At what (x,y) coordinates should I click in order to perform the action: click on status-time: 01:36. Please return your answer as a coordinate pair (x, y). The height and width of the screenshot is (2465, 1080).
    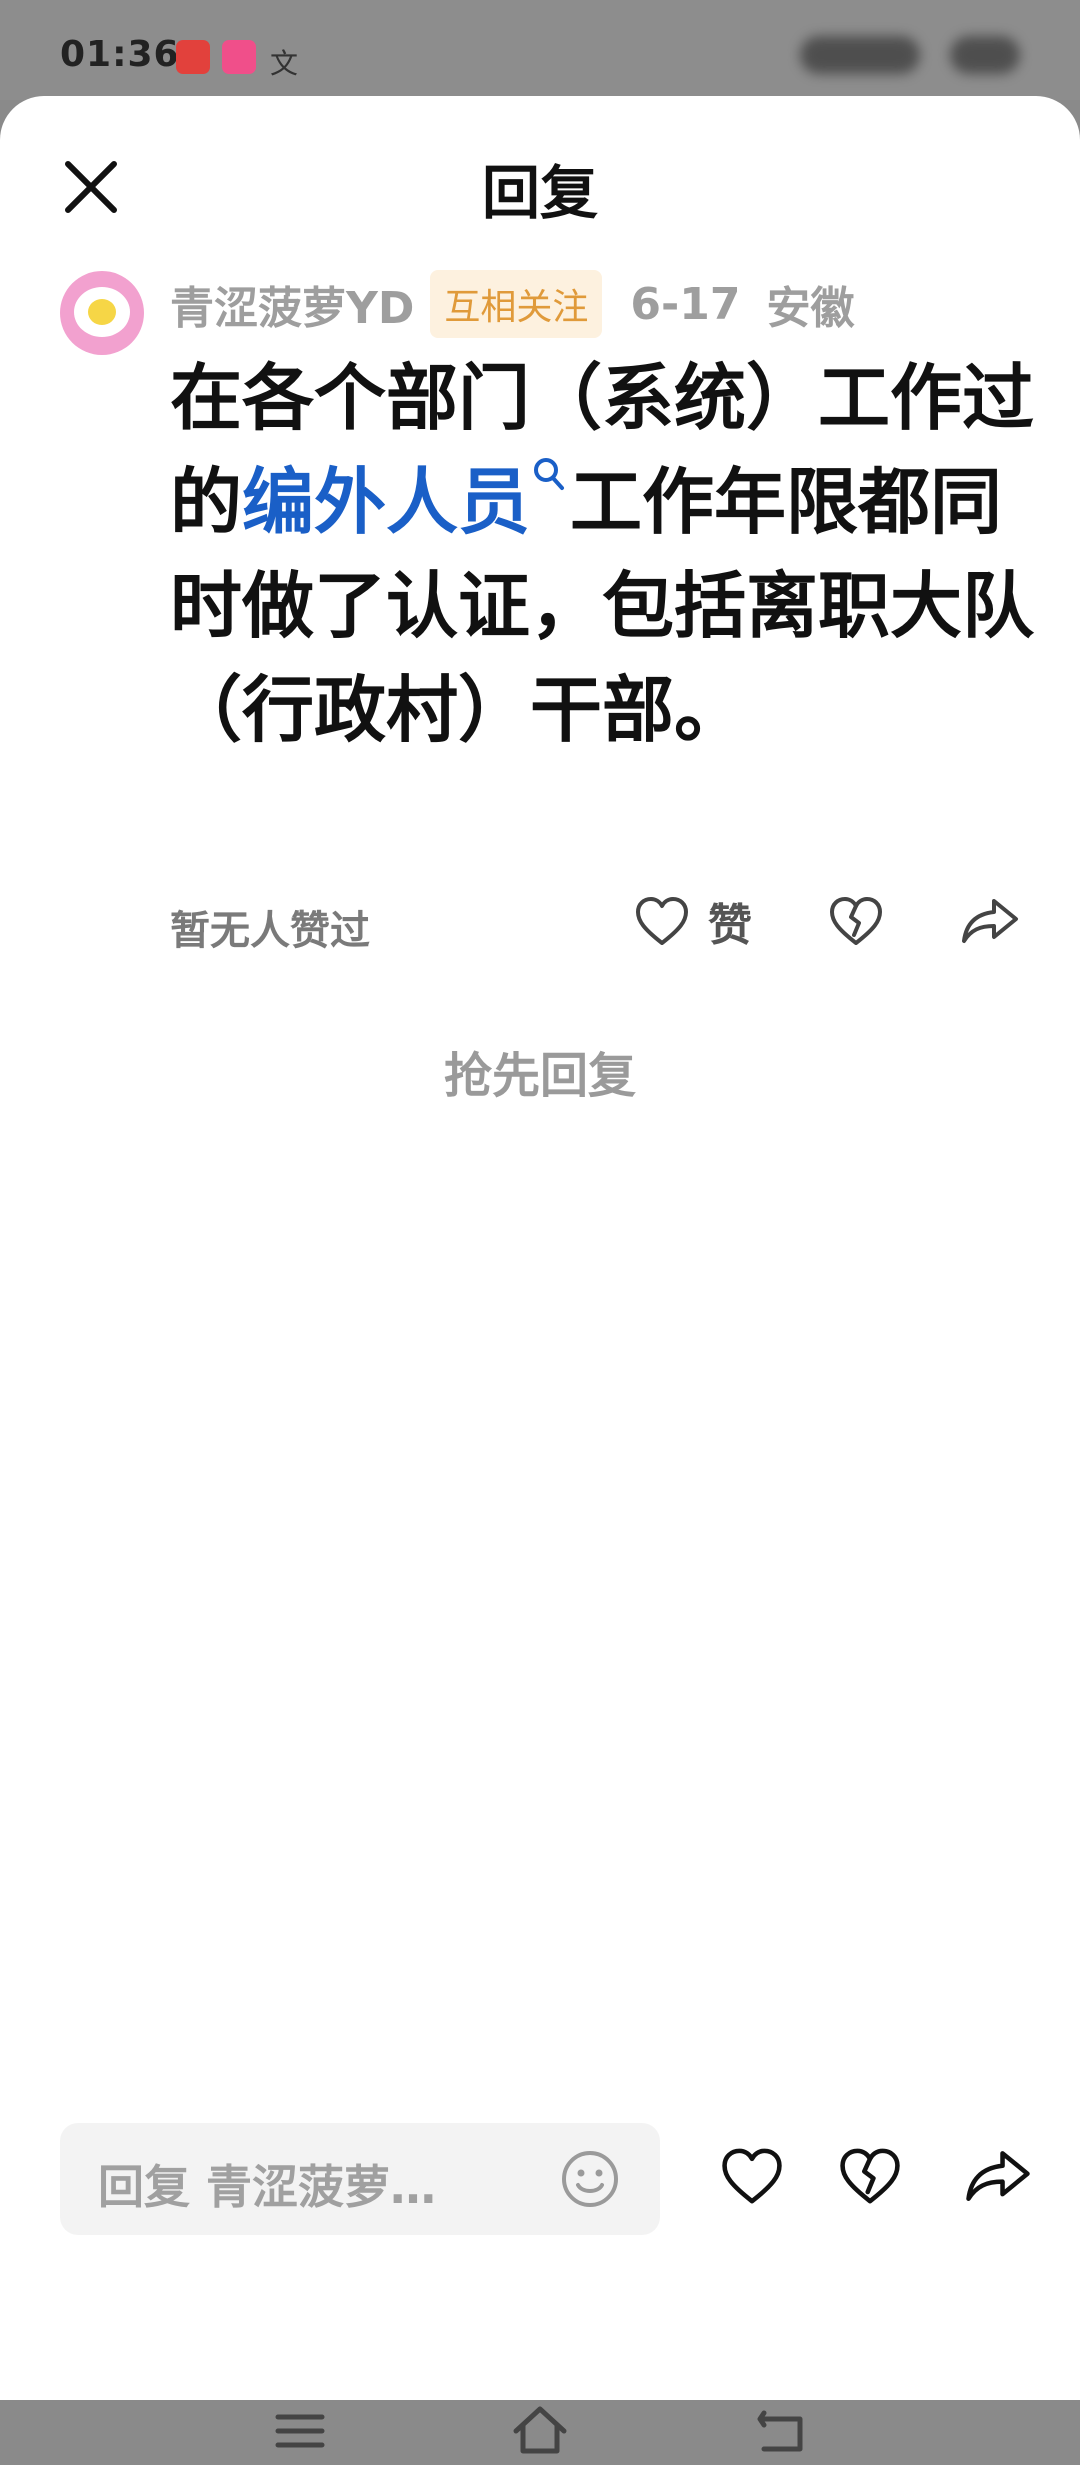
    Looking at the image, I should click on (120, 54).